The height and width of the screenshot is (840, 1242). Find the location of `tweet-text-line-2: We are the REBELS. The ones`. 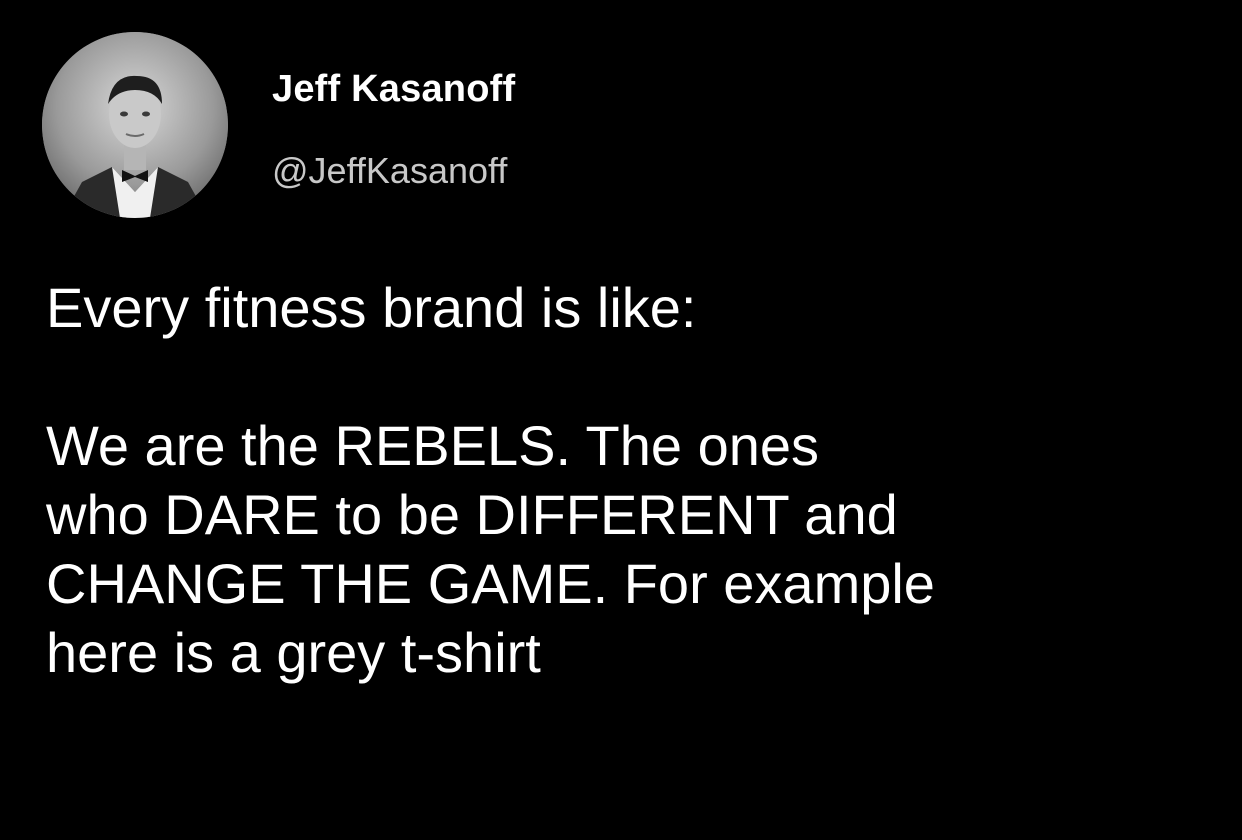

tweet-text-line-2: We are the REBELS. The ones is located at coordinates (433, 445).